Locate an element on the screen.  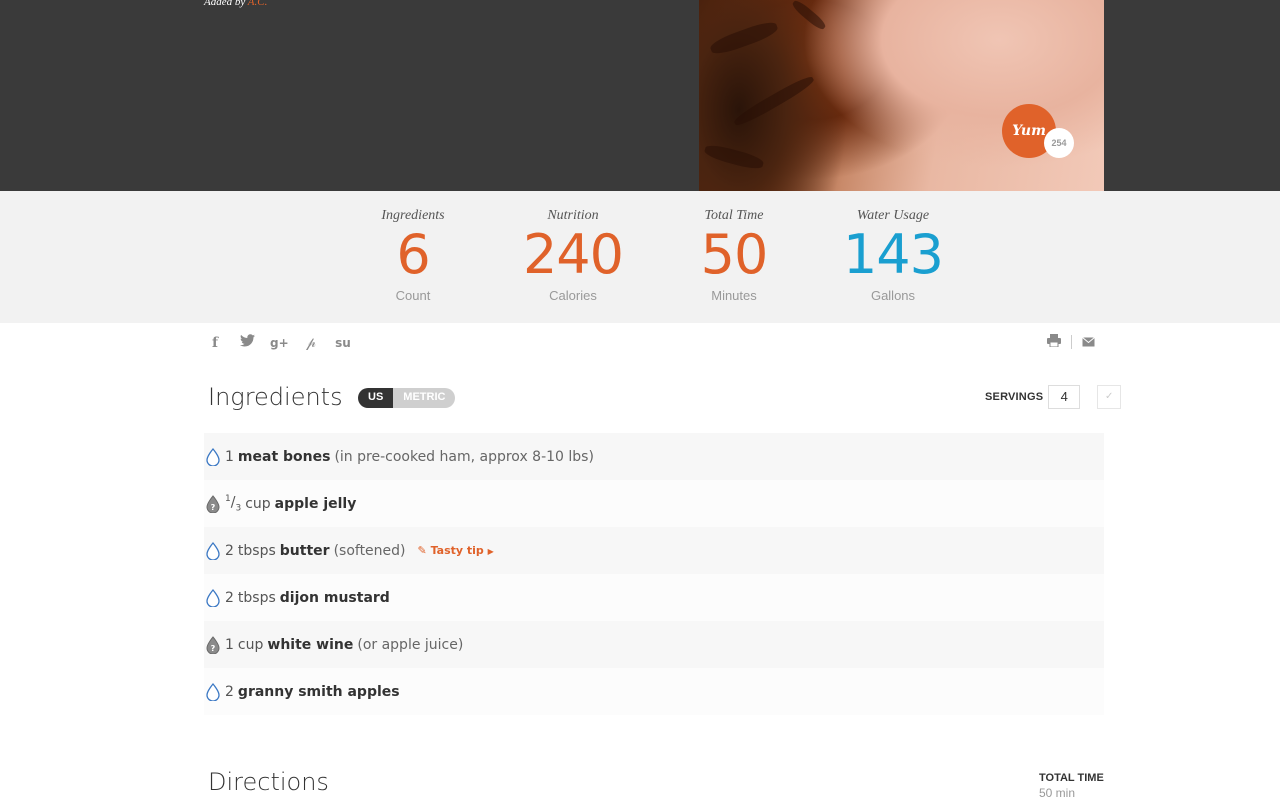
facebook-icon: f is located at coordinates (215, 343).